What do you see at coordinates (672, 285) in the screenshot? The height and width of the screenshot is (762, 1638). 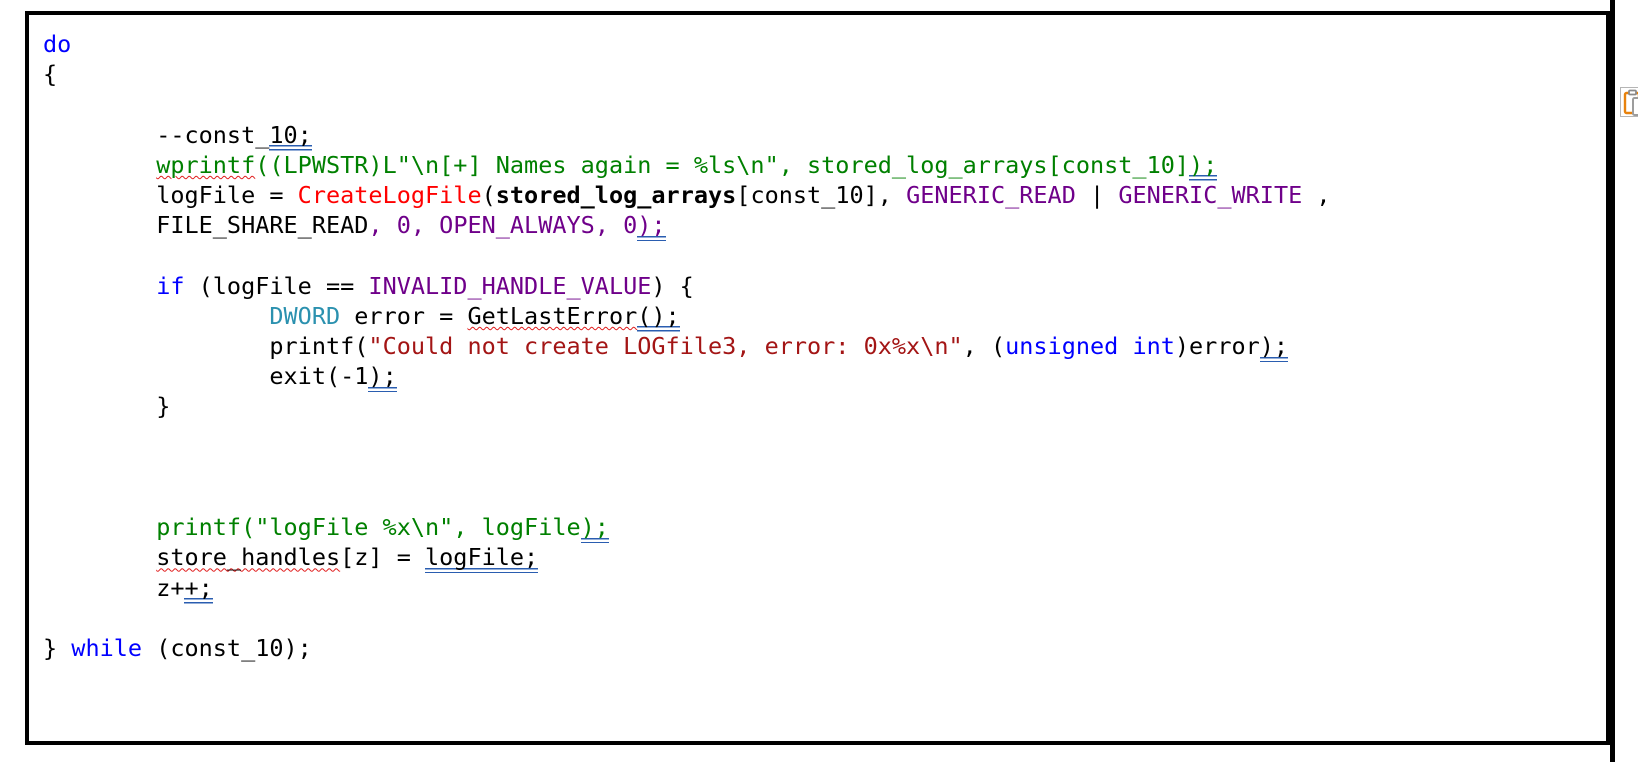 I see `code-token: ) {` at bounding box center [672, 285].